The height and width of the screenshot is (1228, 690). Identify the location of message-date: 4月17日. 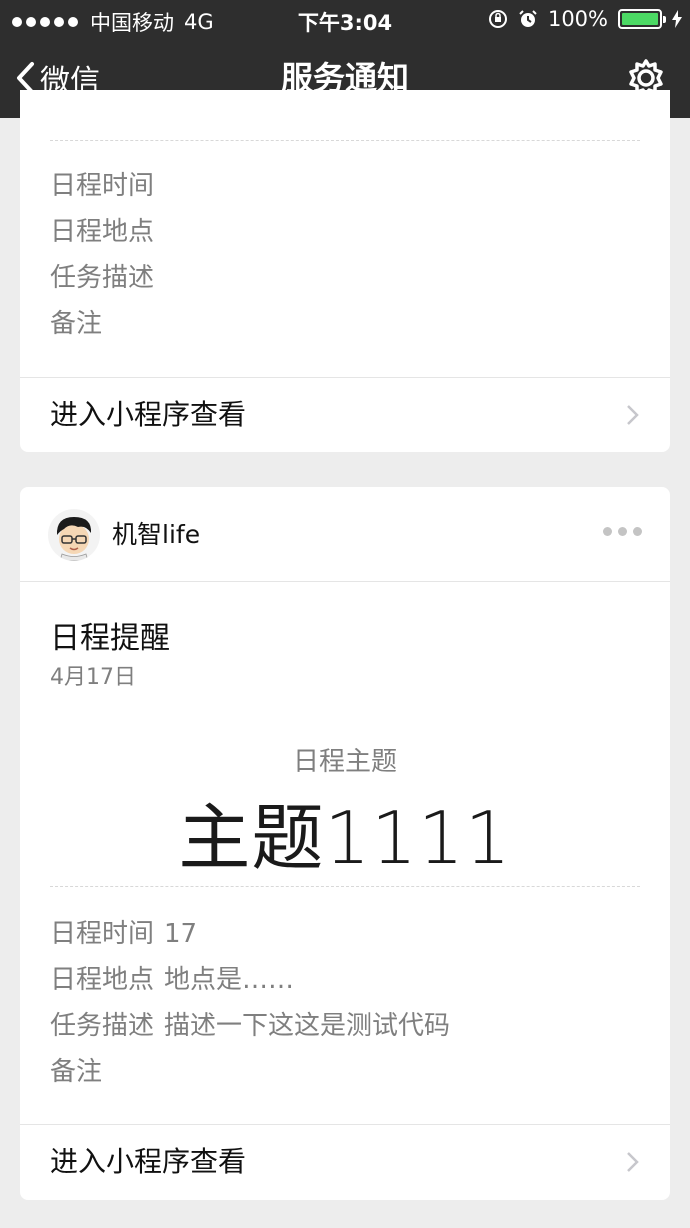
(93, 677).